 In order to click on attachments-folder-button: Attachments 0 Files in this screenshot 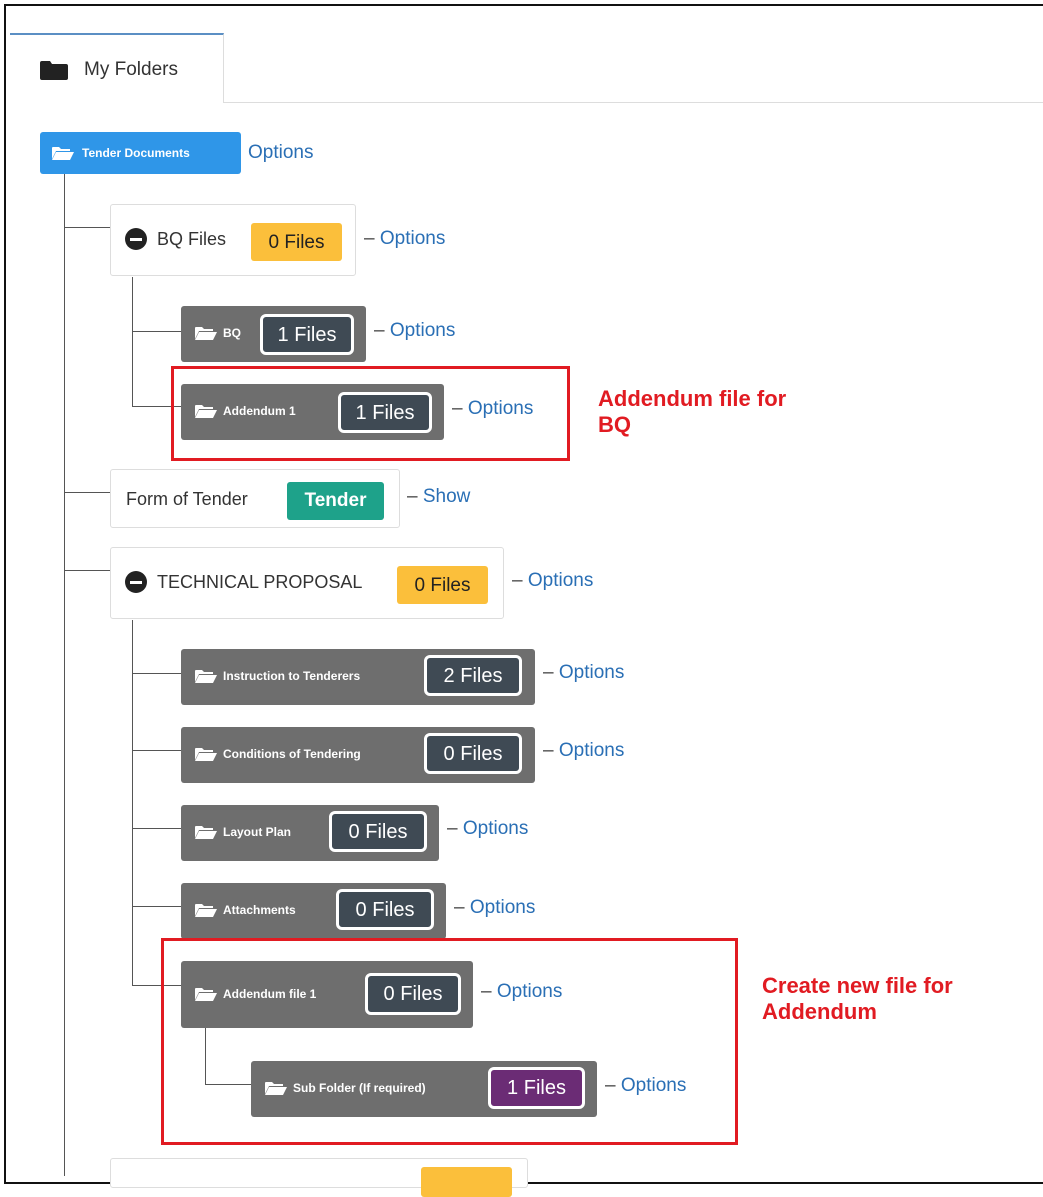, I will do `click(313, 911)`.